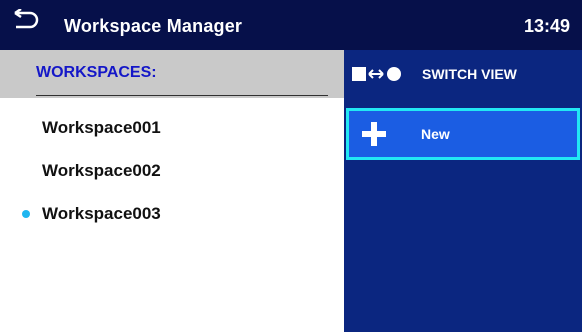 This screenshot has width=582, height=332. What do you see at coordinates (546, 26) in the screenshot?
I see `clock: 13:49` at bounding box center [546, 26].